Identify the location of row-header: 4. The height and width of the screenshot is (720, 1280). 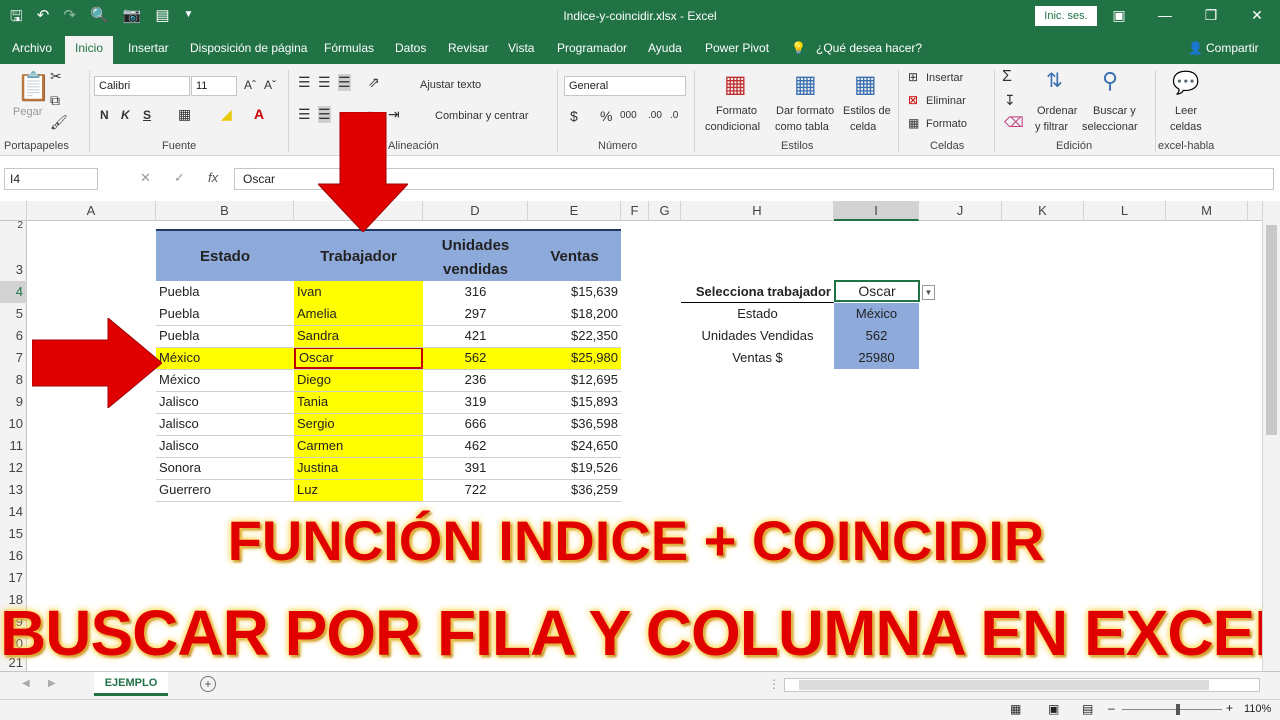
(13, 292).